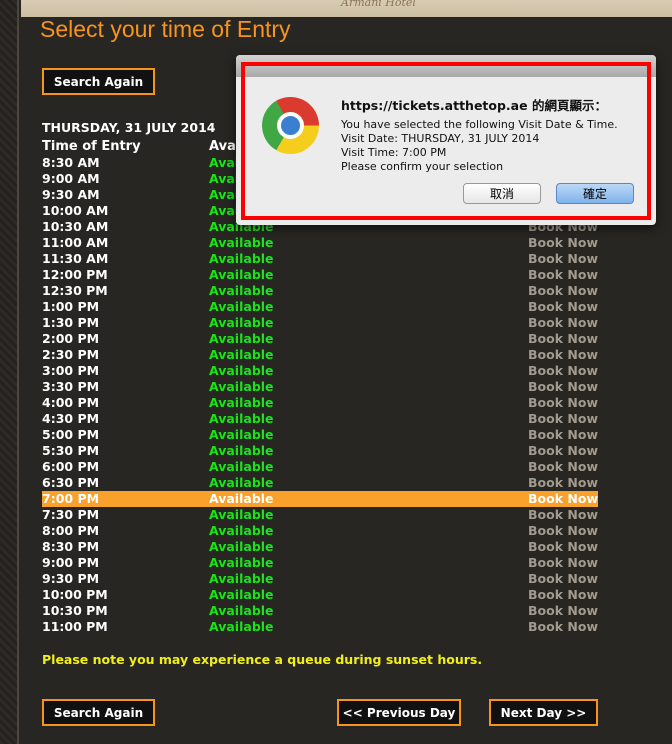  What do you see at coordinates (165, 29) in the screenshot?
I see `page-title: Select your time of Entry` at bounding box center [165, 29].